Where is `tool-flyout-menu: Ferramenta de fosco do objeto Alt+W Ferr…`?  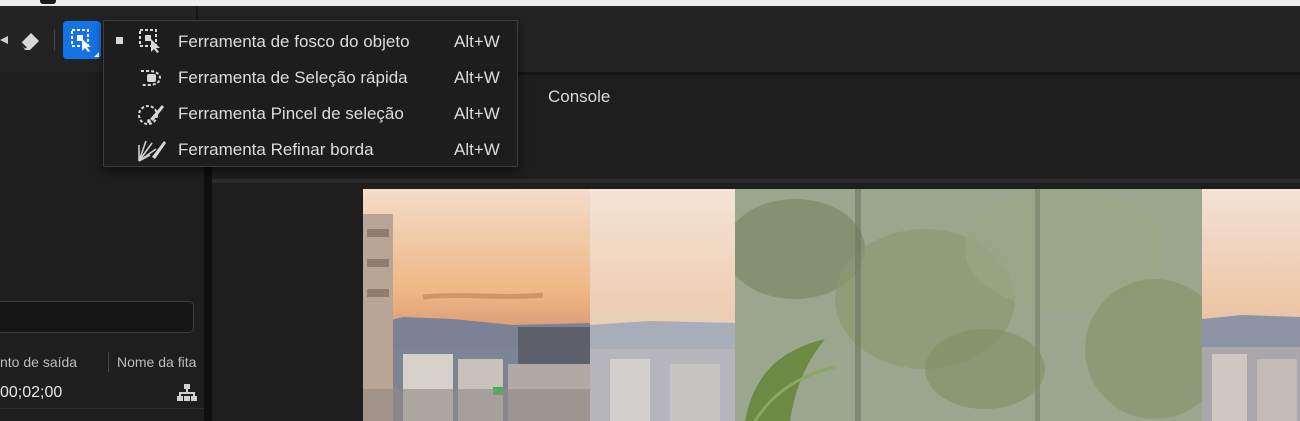 tool-flyout-menu: Ferramenta de fosco do objeto Alt+W Ferr… is located at coordinates (310, 93).